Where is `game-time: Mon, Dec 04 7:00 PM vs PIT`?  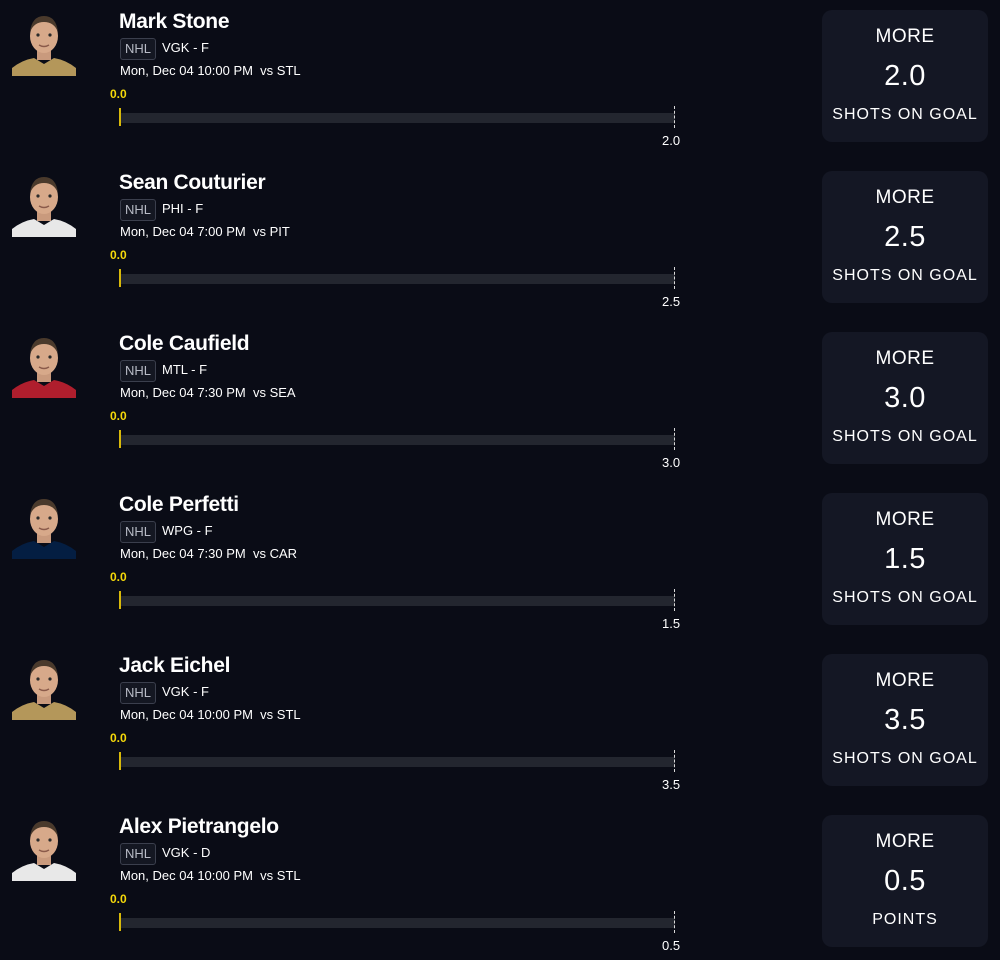
game-time: Mon, Dec 04 7:00 PM vs PIT is located at coordinates (205, 231).